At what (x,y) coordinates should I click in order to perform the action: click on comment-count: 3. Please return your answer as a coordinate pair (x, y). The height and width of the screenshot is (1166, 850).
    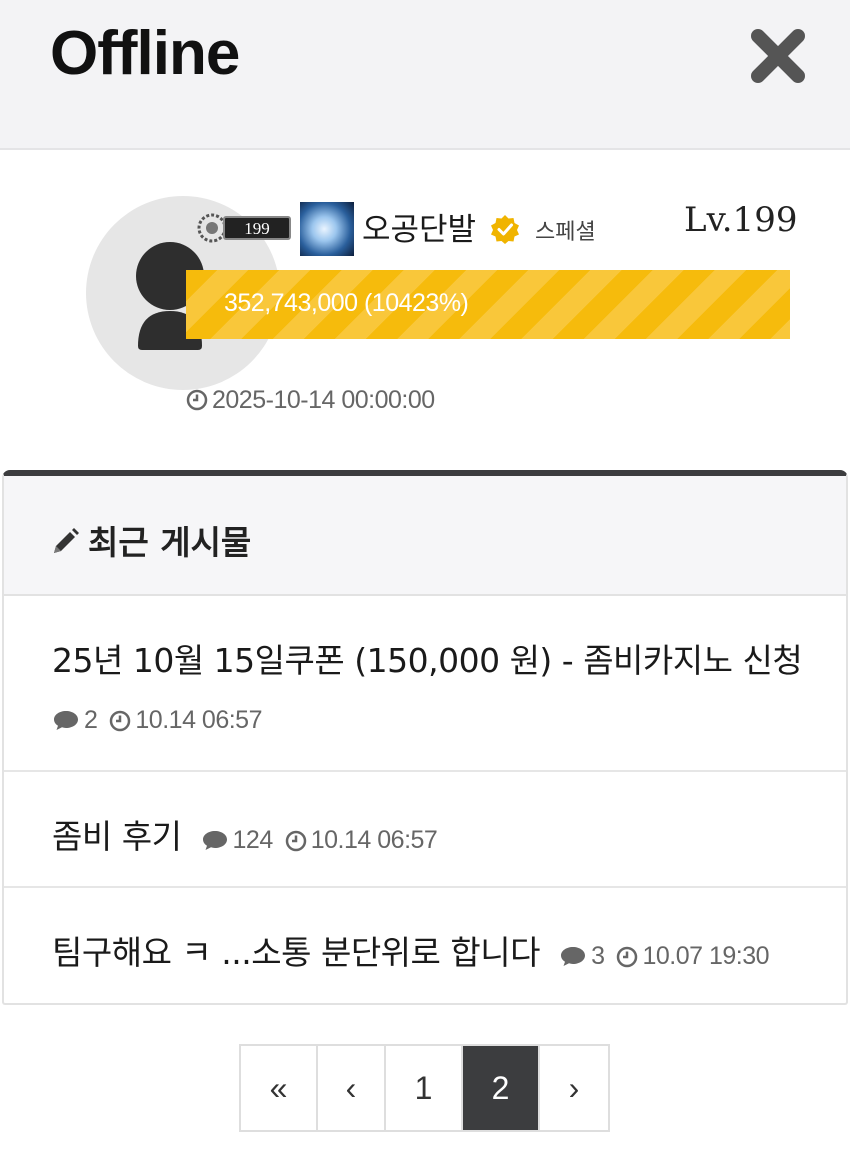
    Looking at the image, I should click on (598, 956).